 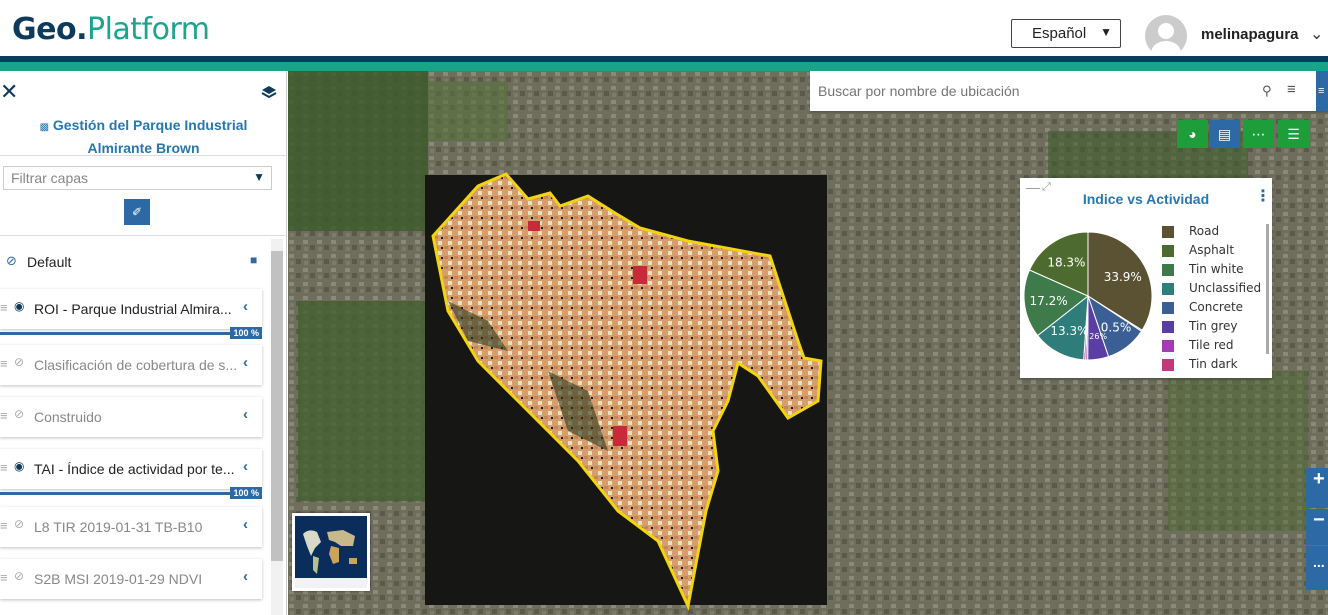 What do you see at coordinates (1267, 91) in the screenshot?
I see `search-icon: ⚲` at bounding box center [1267, 91].